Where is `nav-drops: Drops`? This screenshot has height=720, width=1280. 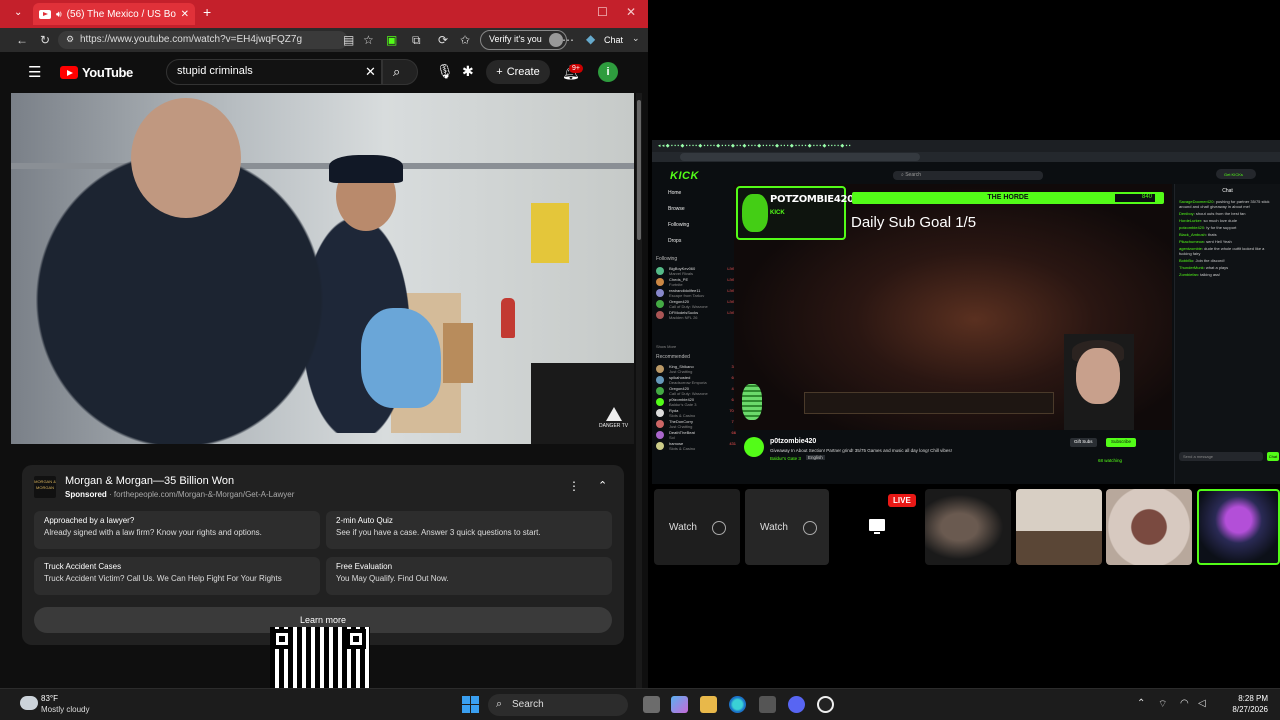
nav-drops: Drops is located at coordinates (674, 241).